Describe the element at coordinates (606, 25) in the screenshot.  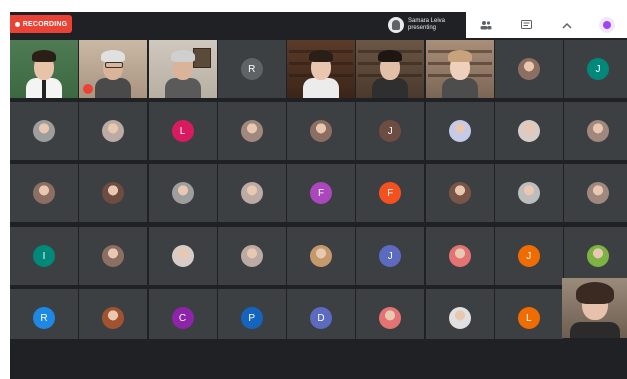
I see `activities-icon` at that location.